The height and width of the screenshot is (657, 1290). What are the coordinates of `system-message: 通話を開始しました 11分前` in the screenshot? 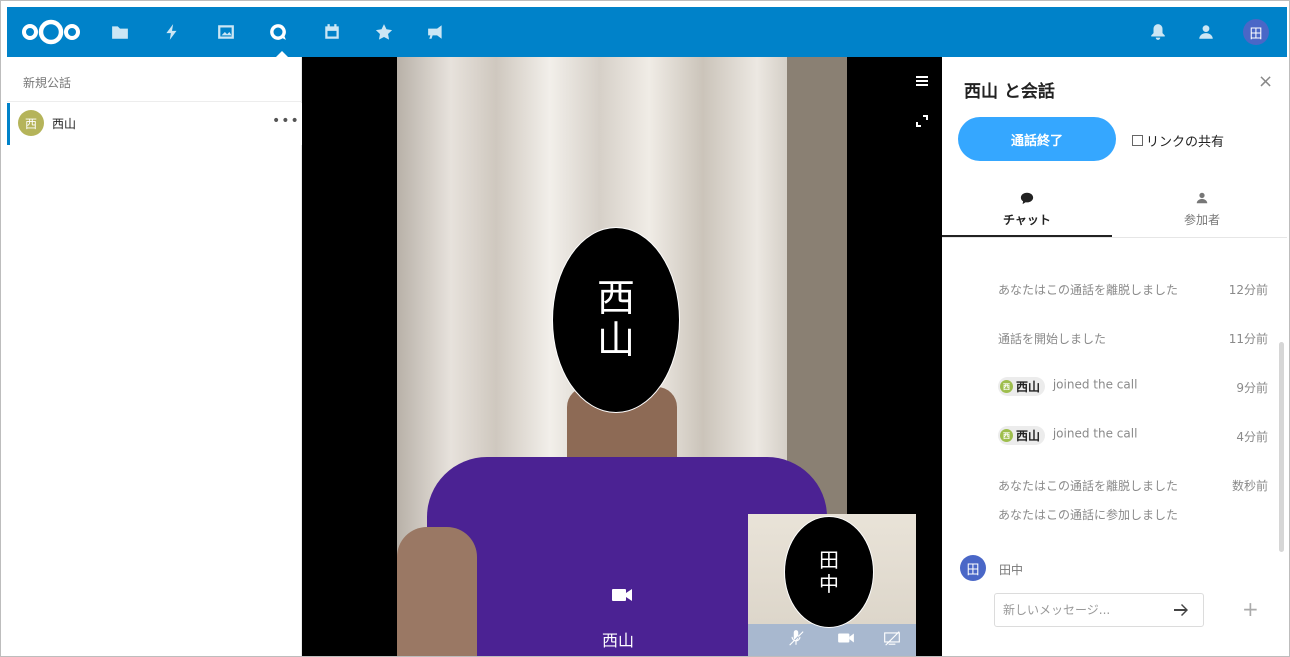 It's located at (1133, 338).